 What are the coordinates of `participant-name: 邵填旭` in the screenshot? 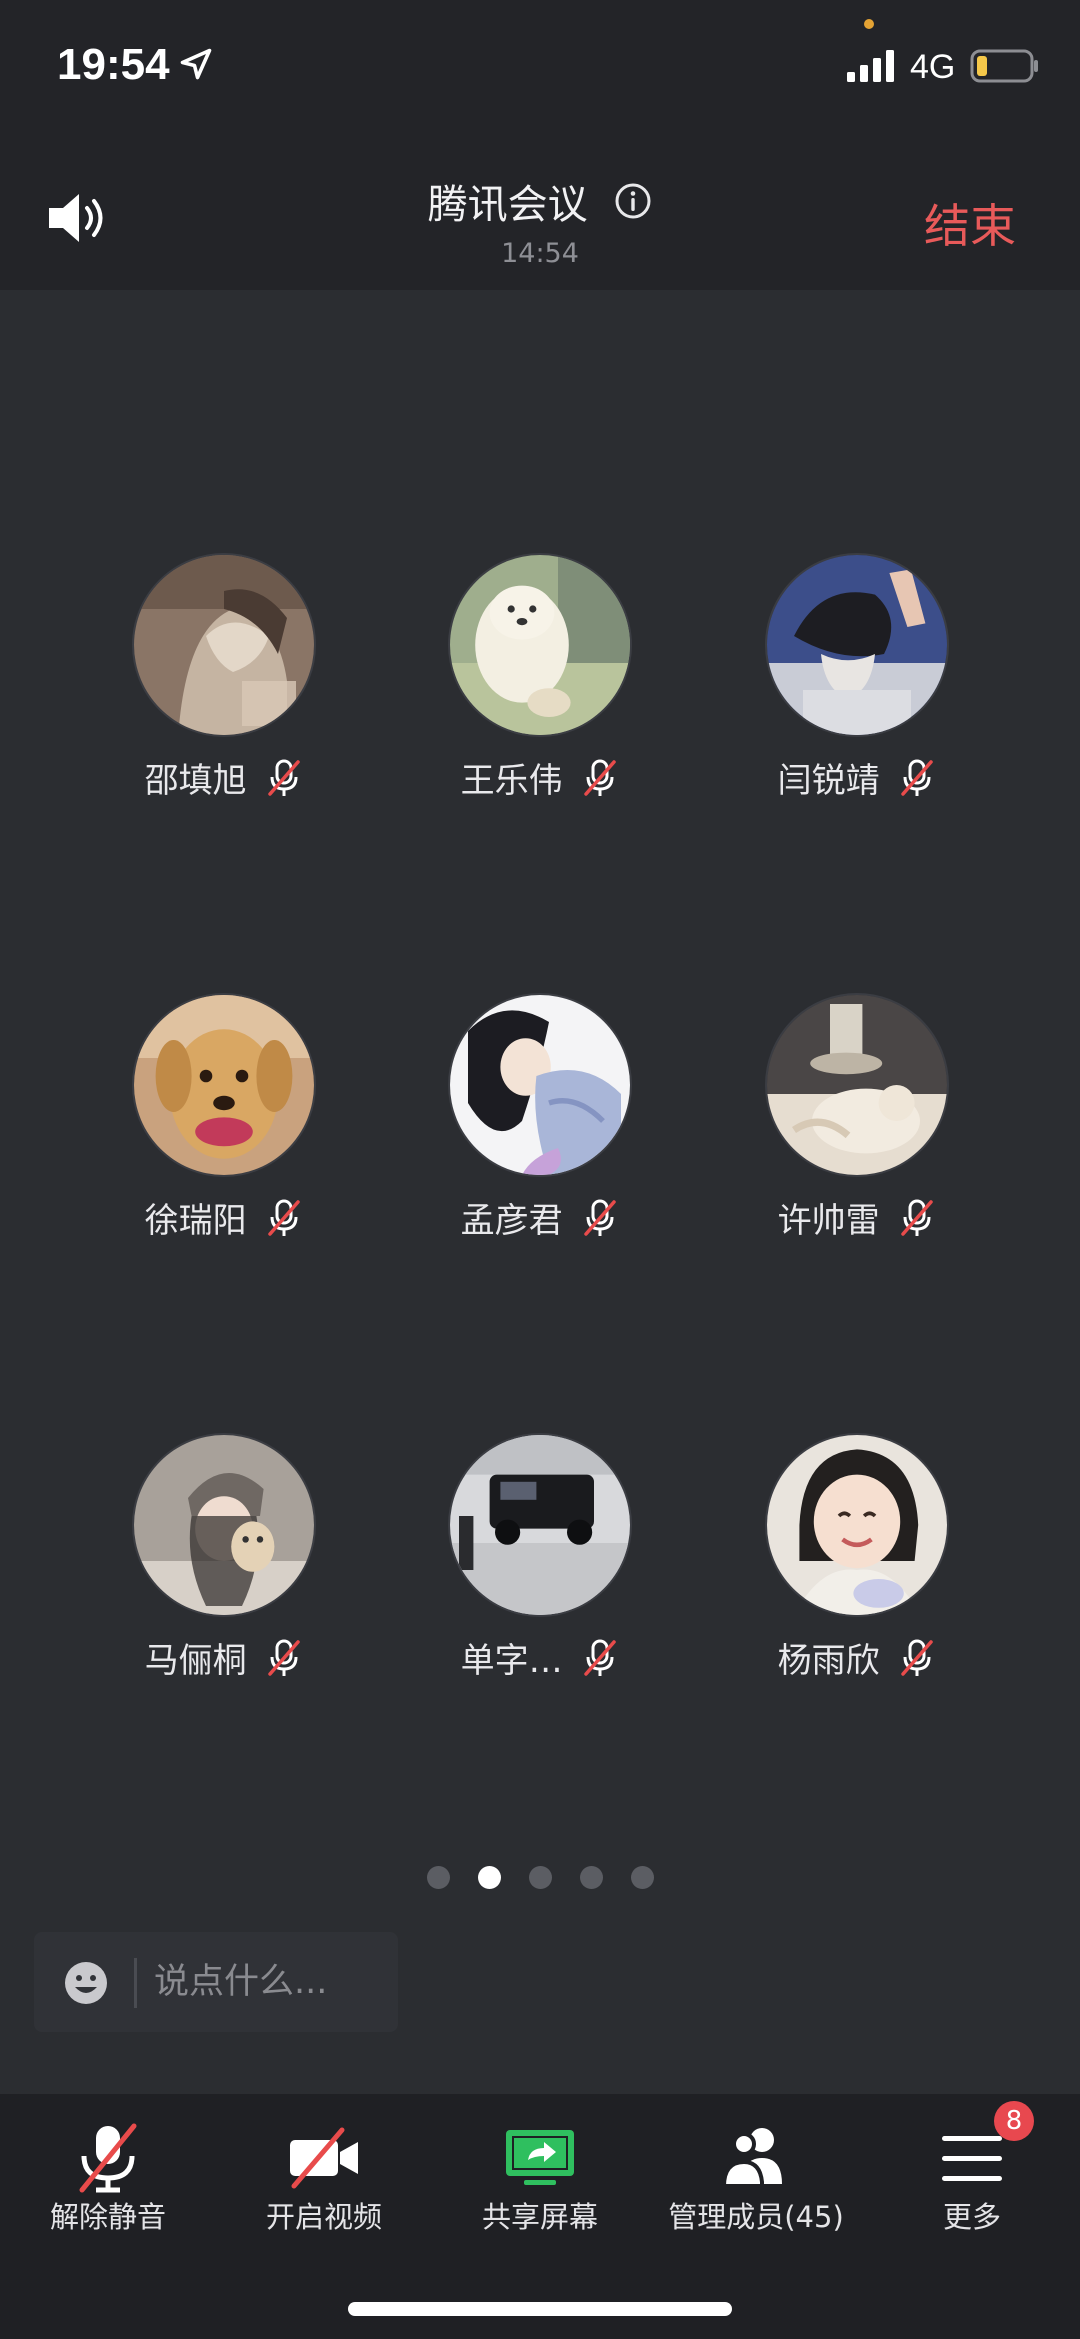 It's located at (195, 781).